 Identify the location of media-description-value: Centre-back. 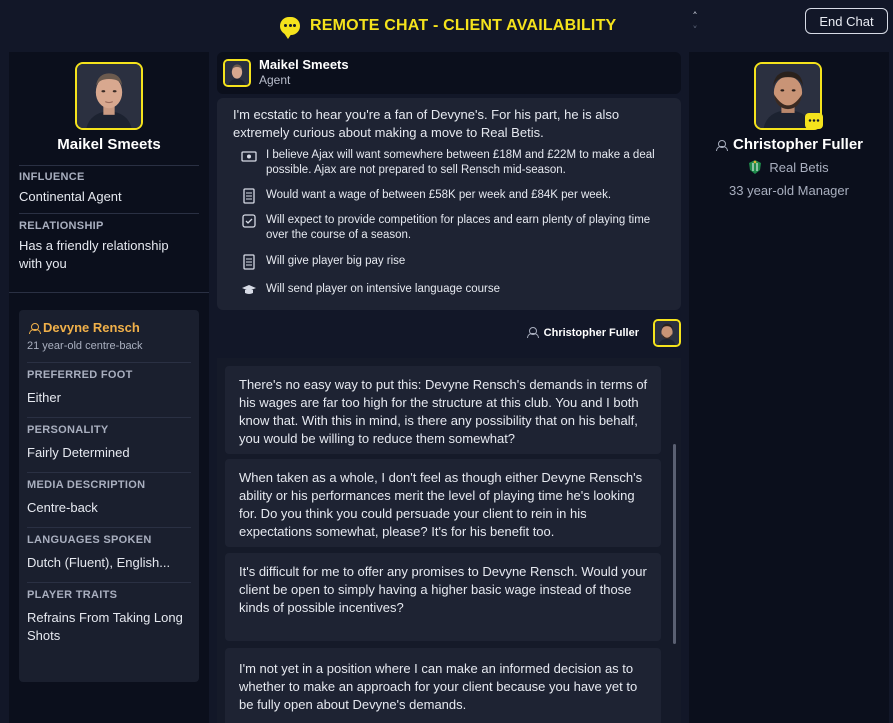
(62, 507).